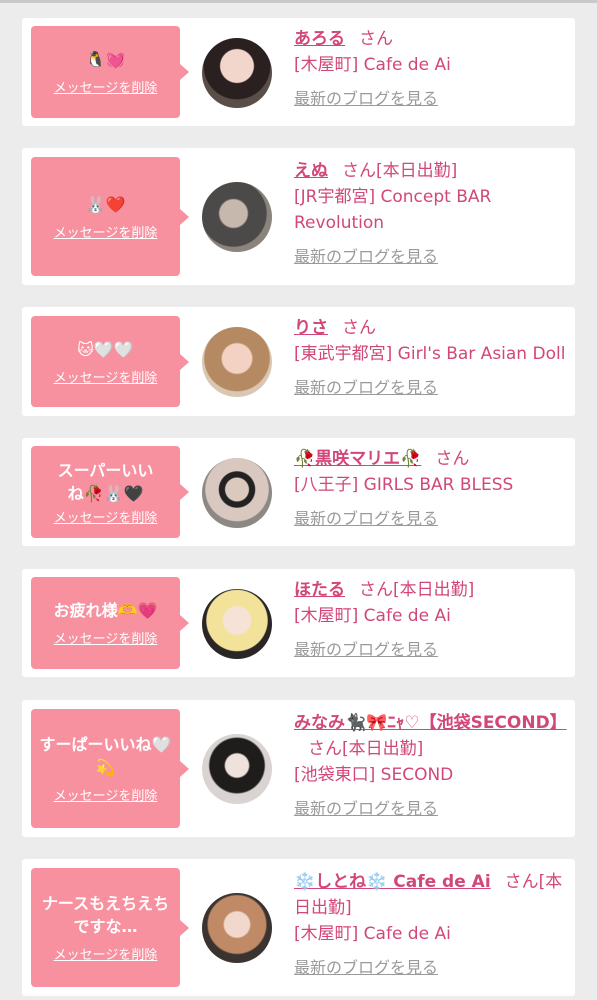  Describe the element at coordinates (105, 481) in the screenshot. I see `message-text: スーパーいいね🥀🐰🖤` at that location.